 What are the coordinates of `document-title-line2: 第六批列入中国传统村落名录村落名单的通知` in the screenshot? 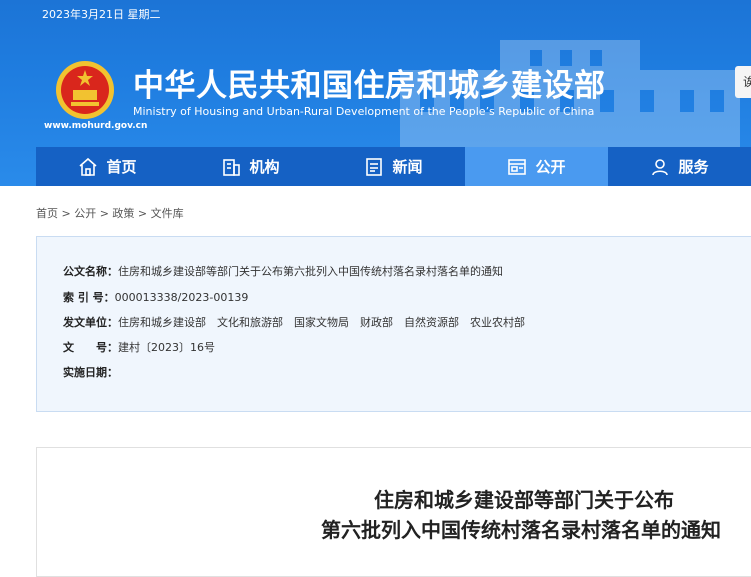 It's located at (521, 530).